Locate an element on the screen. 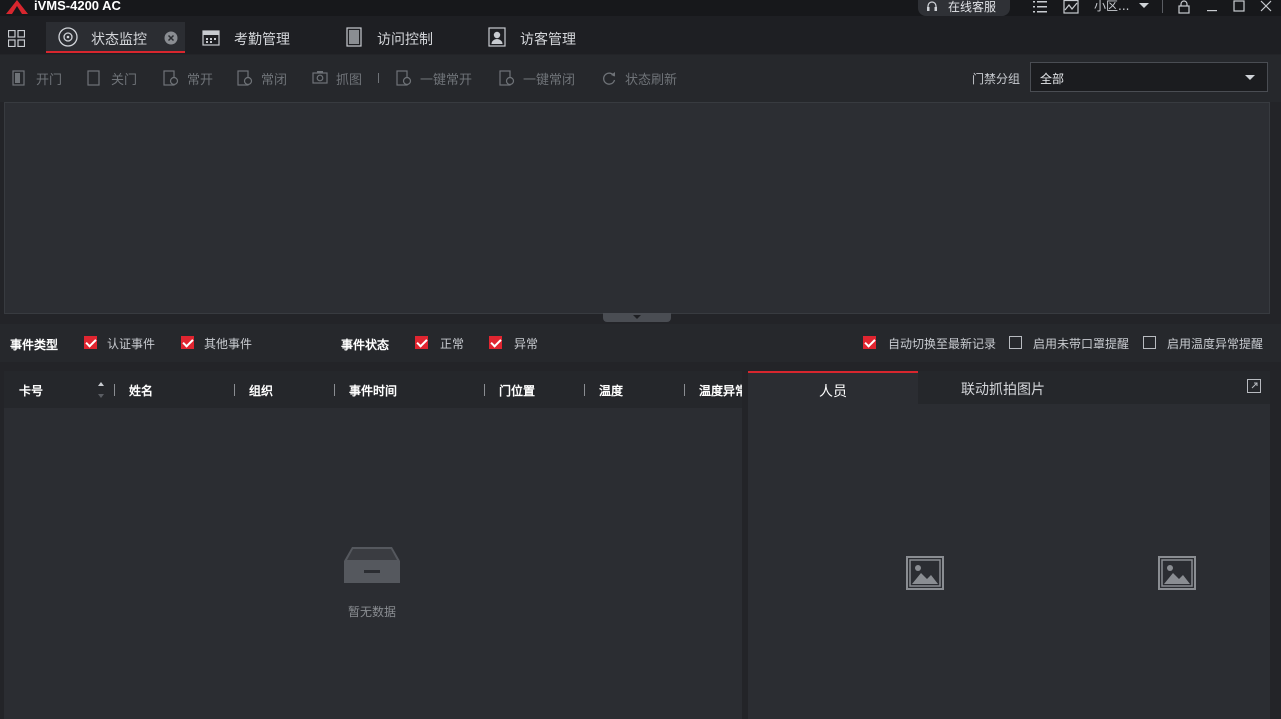 The height and width of the screenshot is (719, 1281). chart-icon is located at coordinates (1071, 7).